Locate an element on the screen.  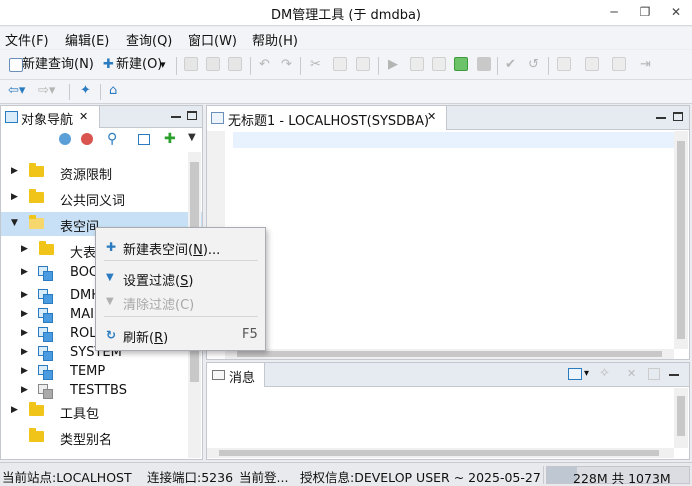
editor-horizontal-scrollbar is located at coordinates (449, 354).